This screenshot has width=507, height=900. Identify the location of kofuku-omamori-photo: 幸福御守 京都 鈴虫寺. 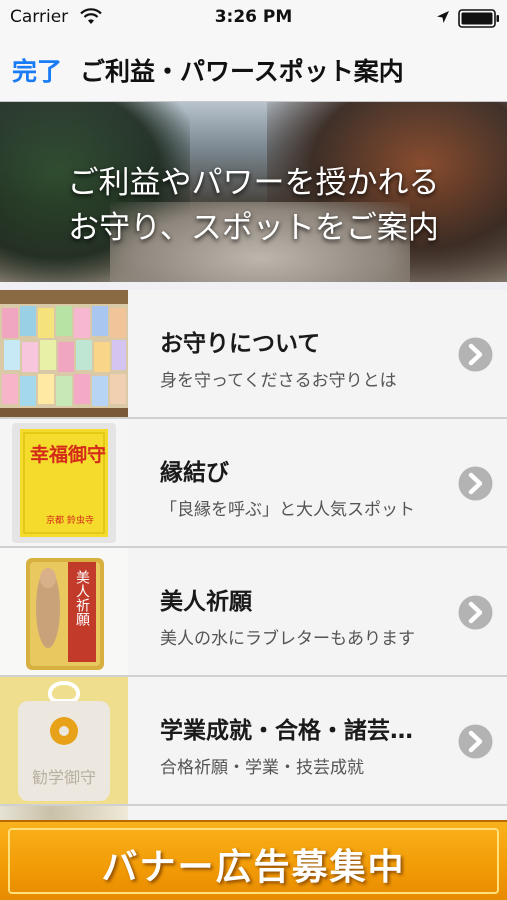
(64, 482).